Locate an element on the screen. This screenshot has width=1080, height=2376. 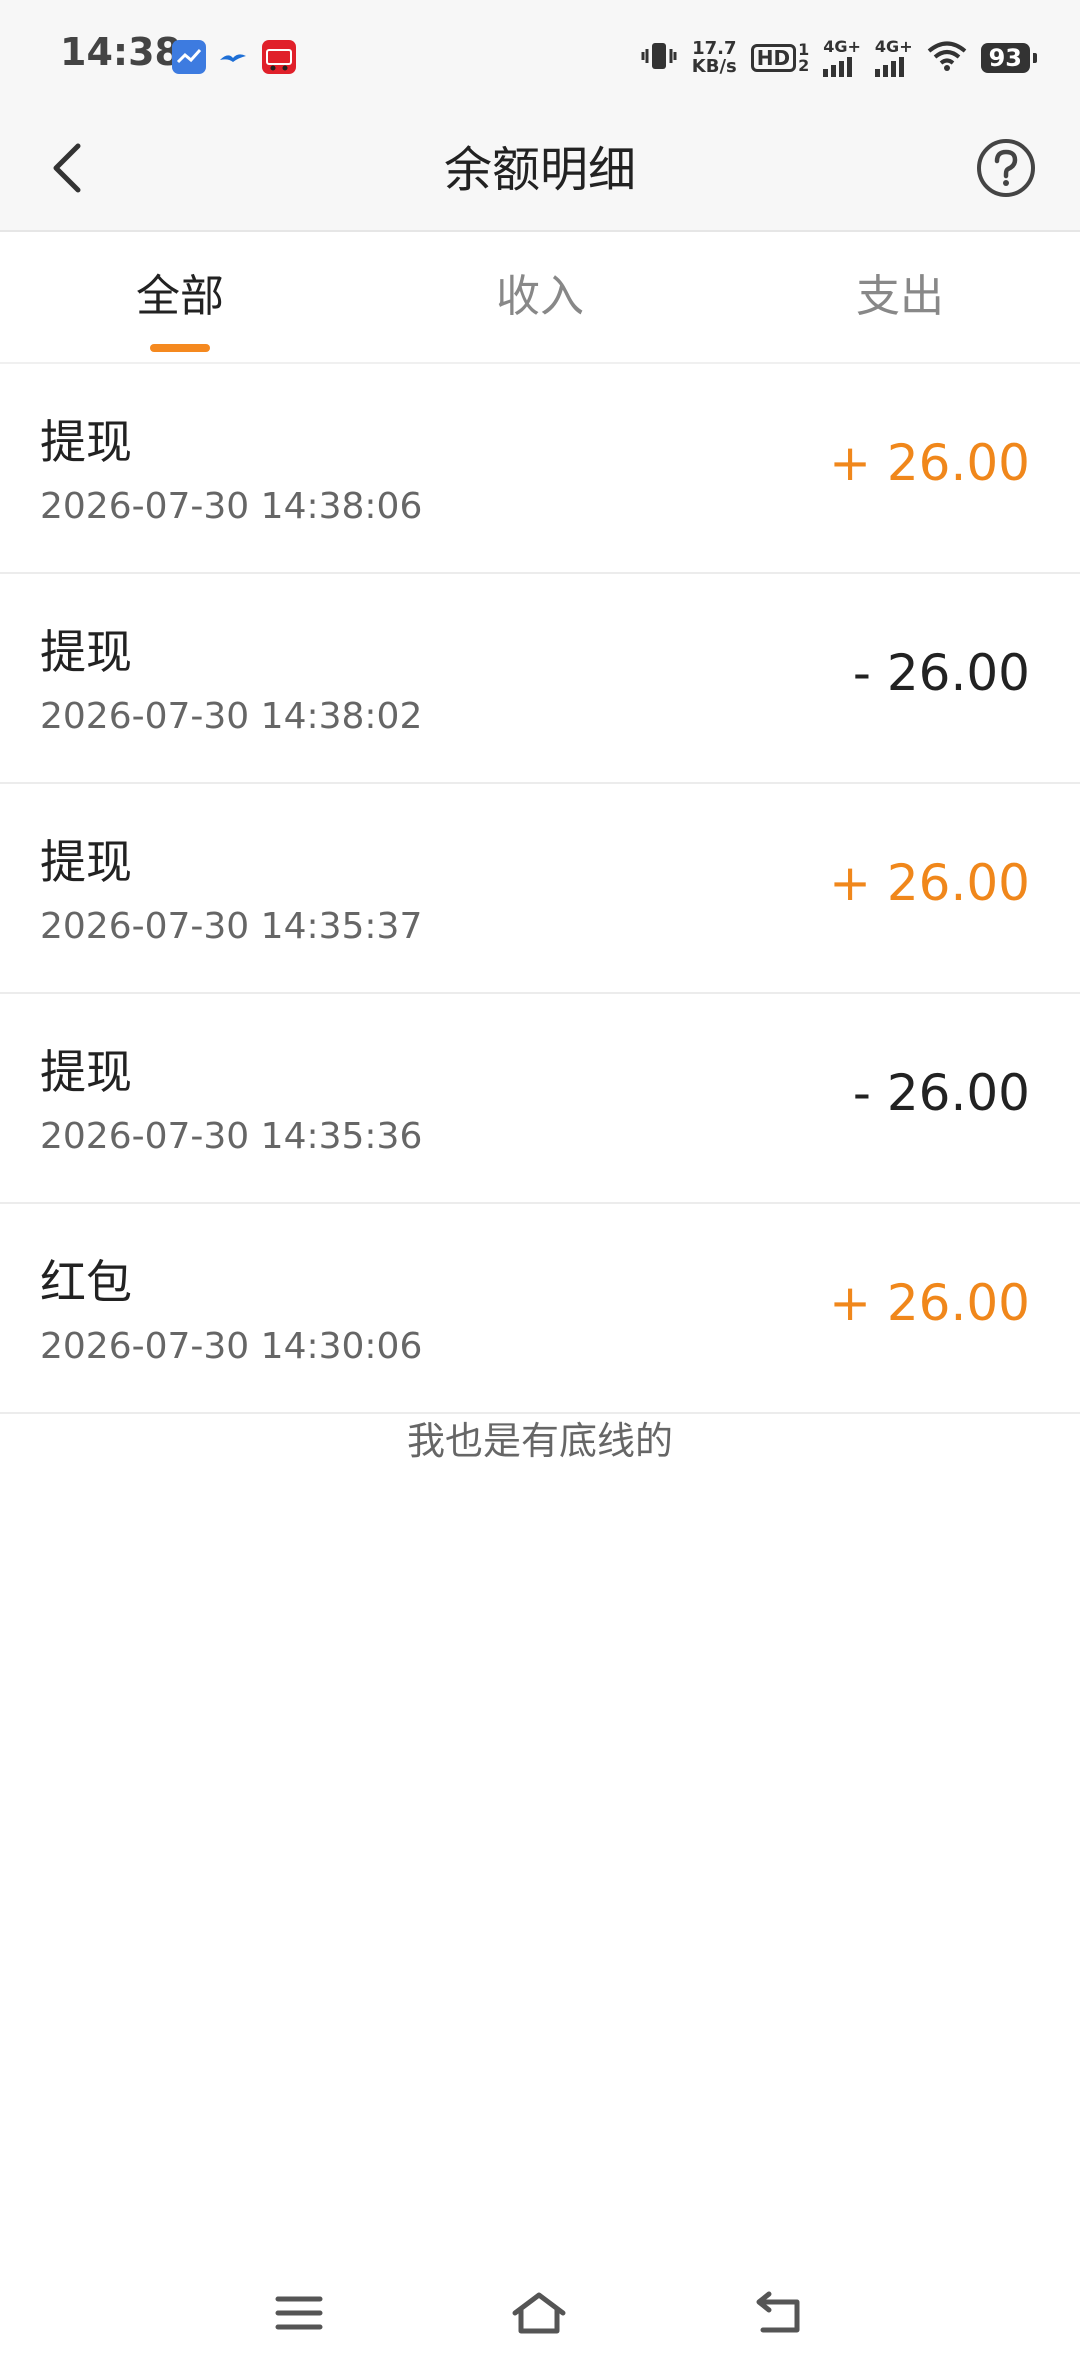
help-button is located at coordinates (1006, 170).